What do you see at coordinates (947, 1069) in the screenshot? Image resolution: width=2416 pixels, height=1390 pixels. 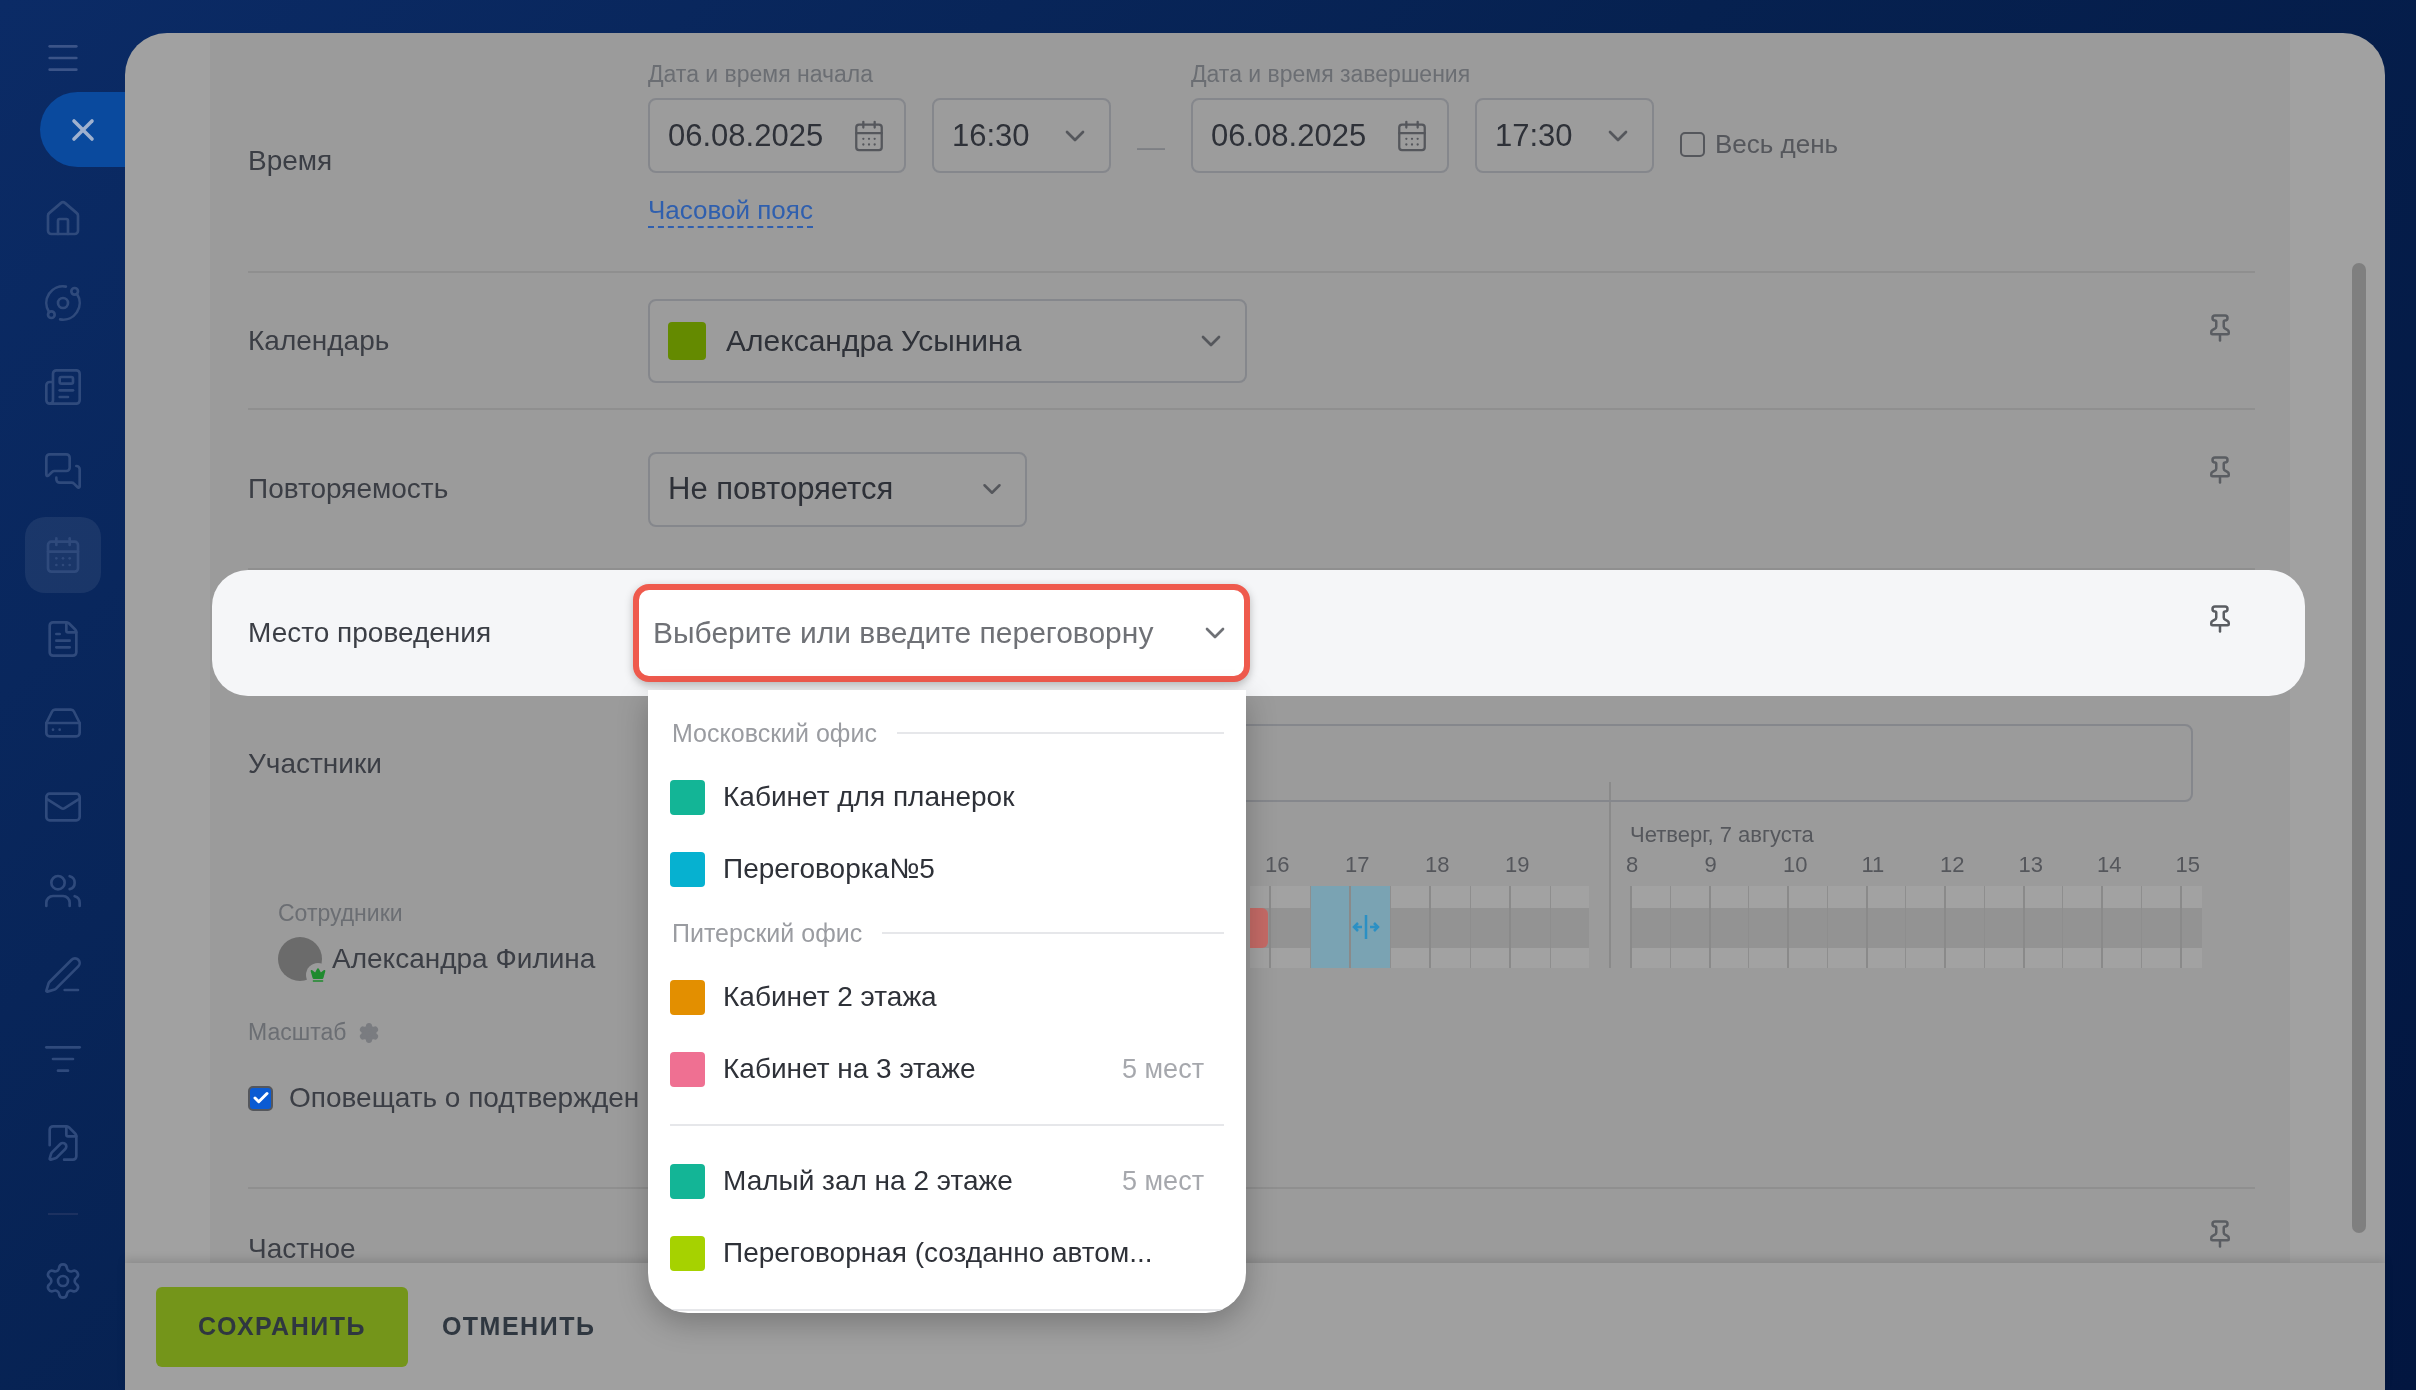 I see `room-option: Кабинет на 3 этаже 5 мест` at bounding box center [947, 1069].